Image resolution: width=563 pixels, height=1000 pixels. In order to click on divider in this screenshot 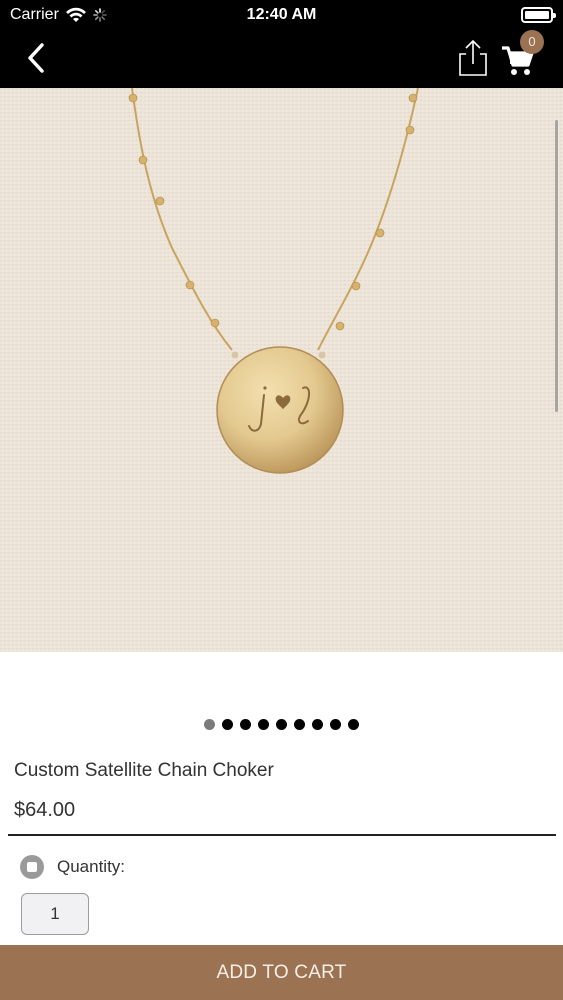, I will do `click(282, 835)`.